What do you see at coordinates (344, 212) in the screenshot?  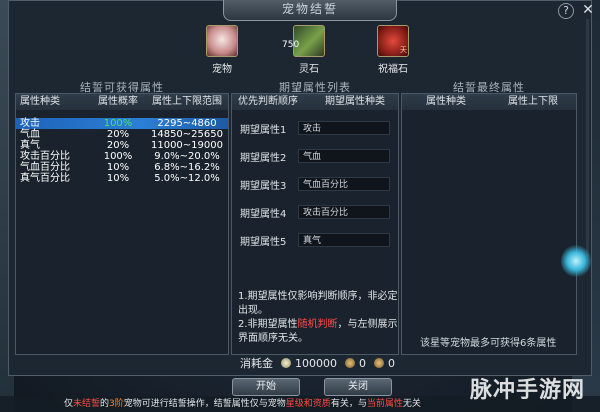 I see `expected-value-field: 攻击百分比` at bounding box center [344, 212].